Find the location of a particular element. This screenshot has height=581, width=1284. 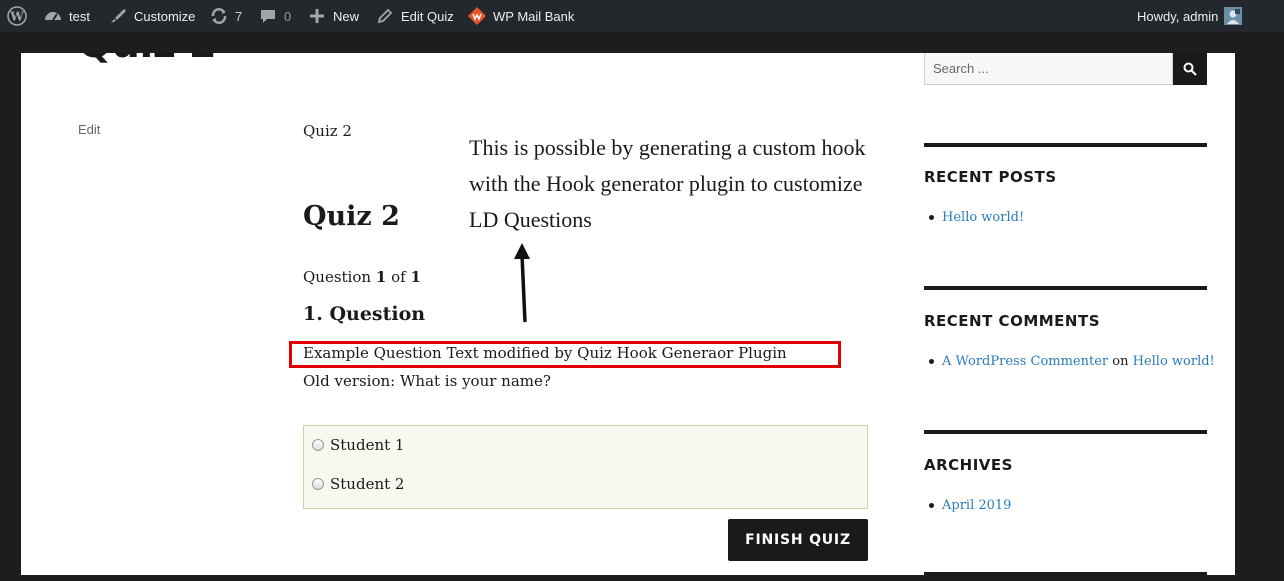

recent-posts-list: Hello world! is located at coordinates (974, 217).